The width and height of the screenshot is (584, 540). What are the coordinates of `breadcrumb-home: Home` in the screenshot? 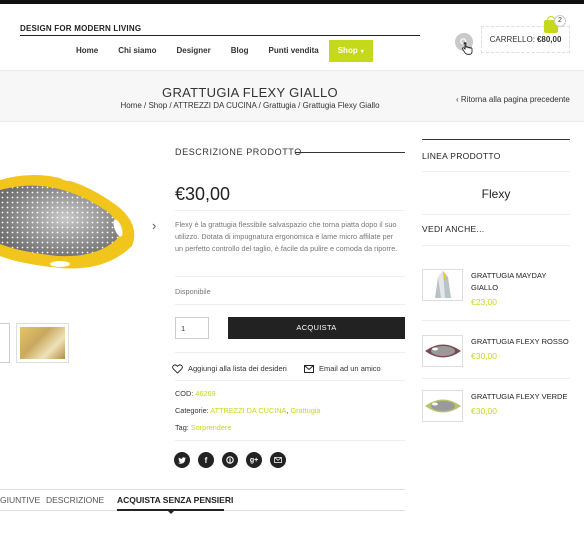 It's located at (130, 105).